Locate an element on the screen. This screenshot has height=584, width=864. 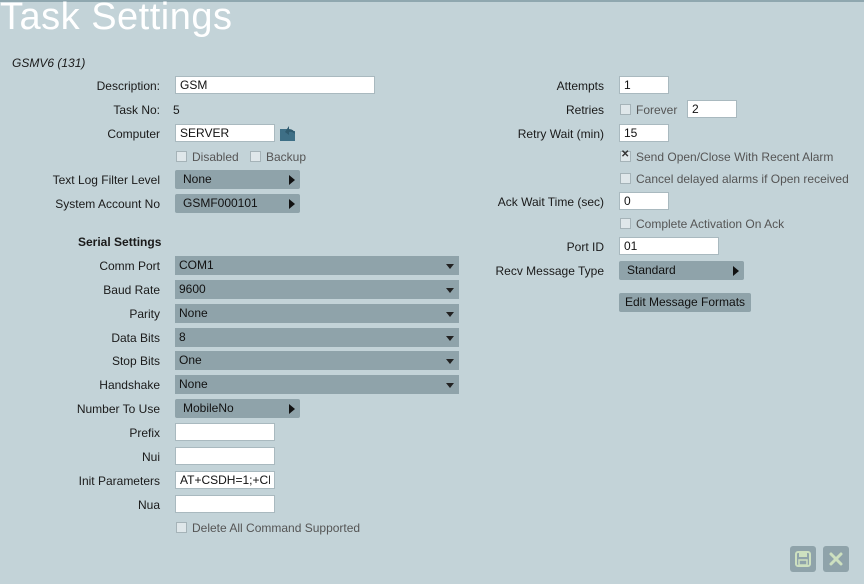
parity-label: Parity is located at coordinates (144, 314).